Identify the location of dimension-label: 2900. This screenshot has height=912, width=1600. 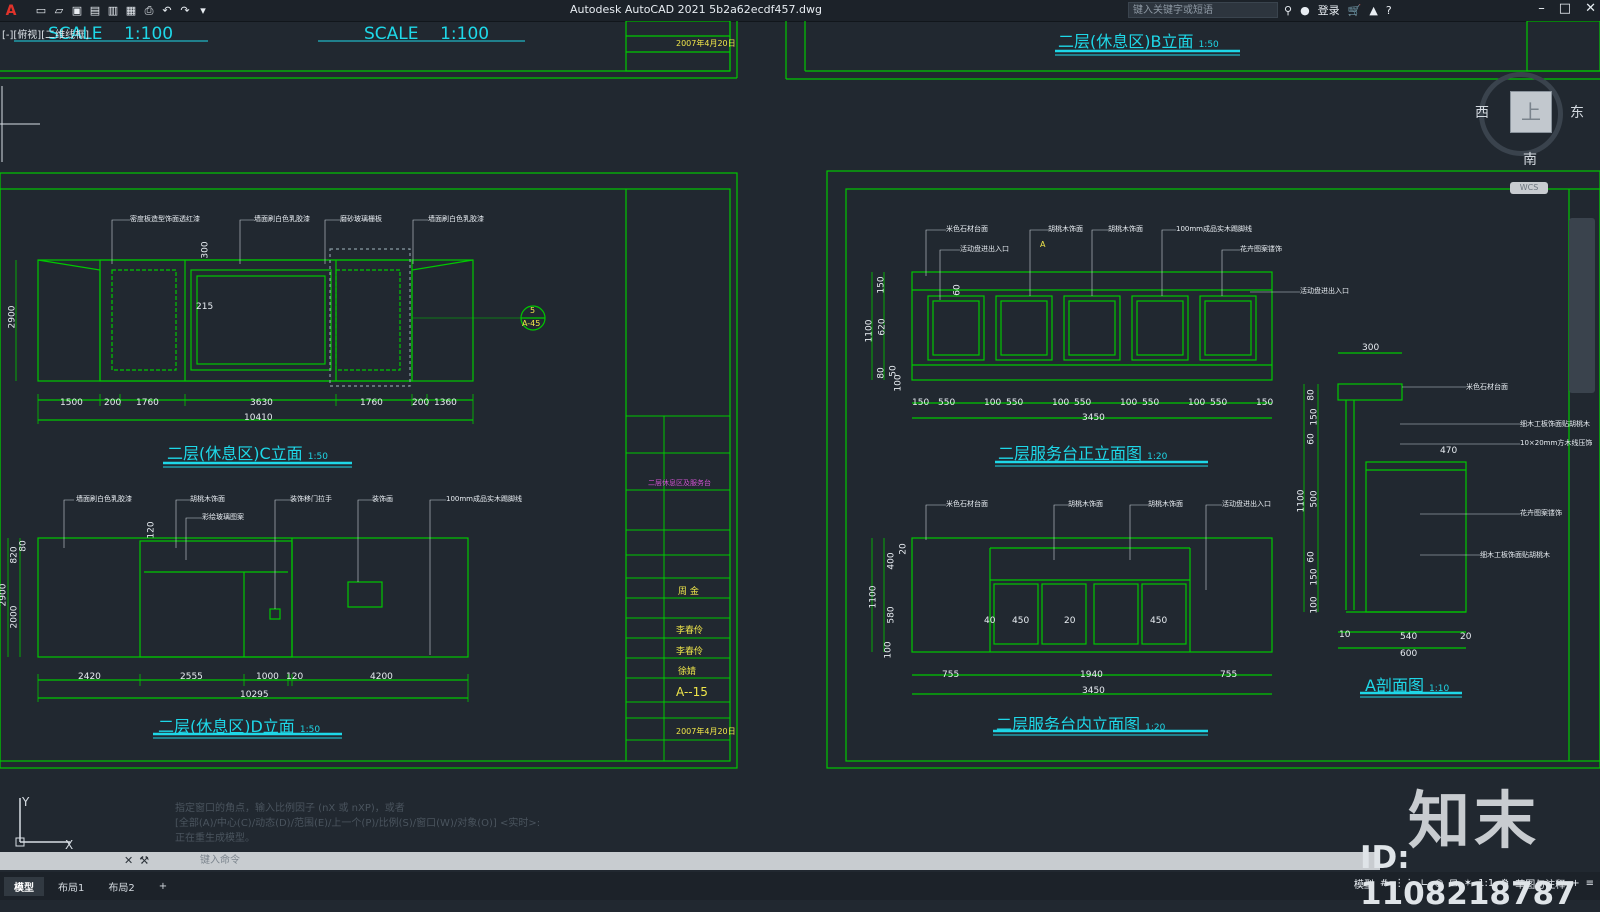
(4, 595).